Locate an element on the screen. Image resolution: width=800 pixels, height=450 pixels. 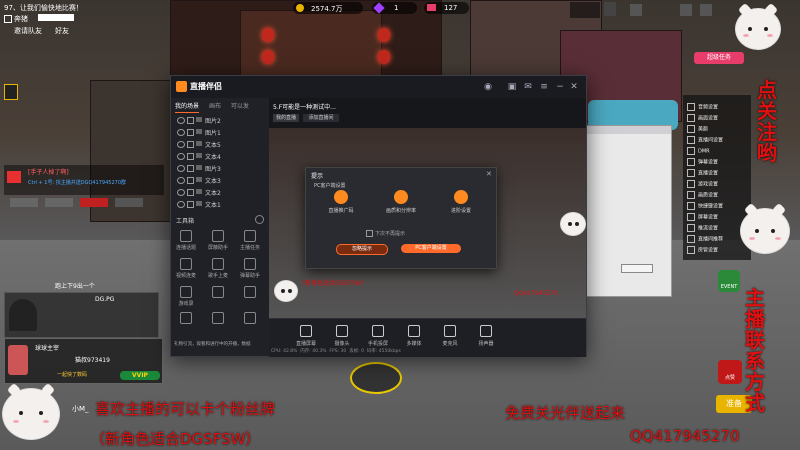
dialog-close-icon: ✕ is located at coordinates (489, 174).